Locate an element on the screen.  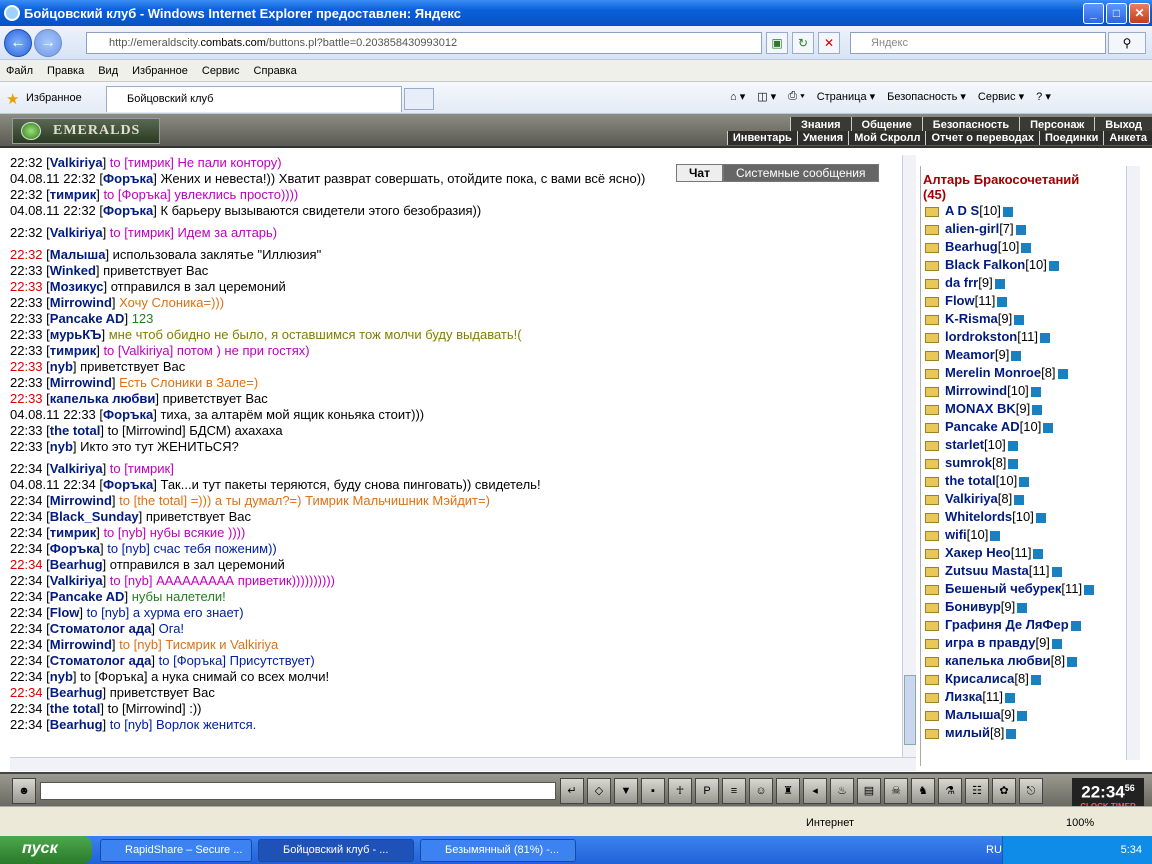
back-button: ← is located at coordinates (18, 43).